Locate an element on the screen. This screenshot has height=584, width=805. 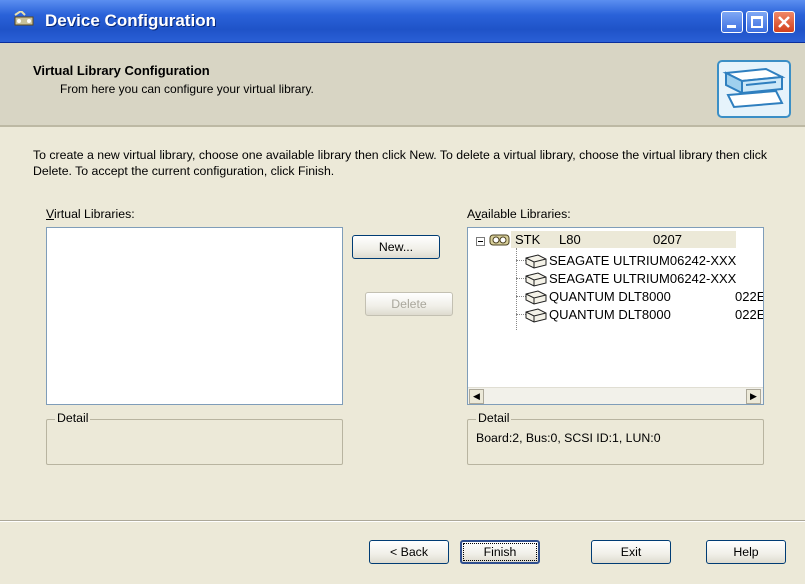
maximize-button is located at coordinates (757, 22).